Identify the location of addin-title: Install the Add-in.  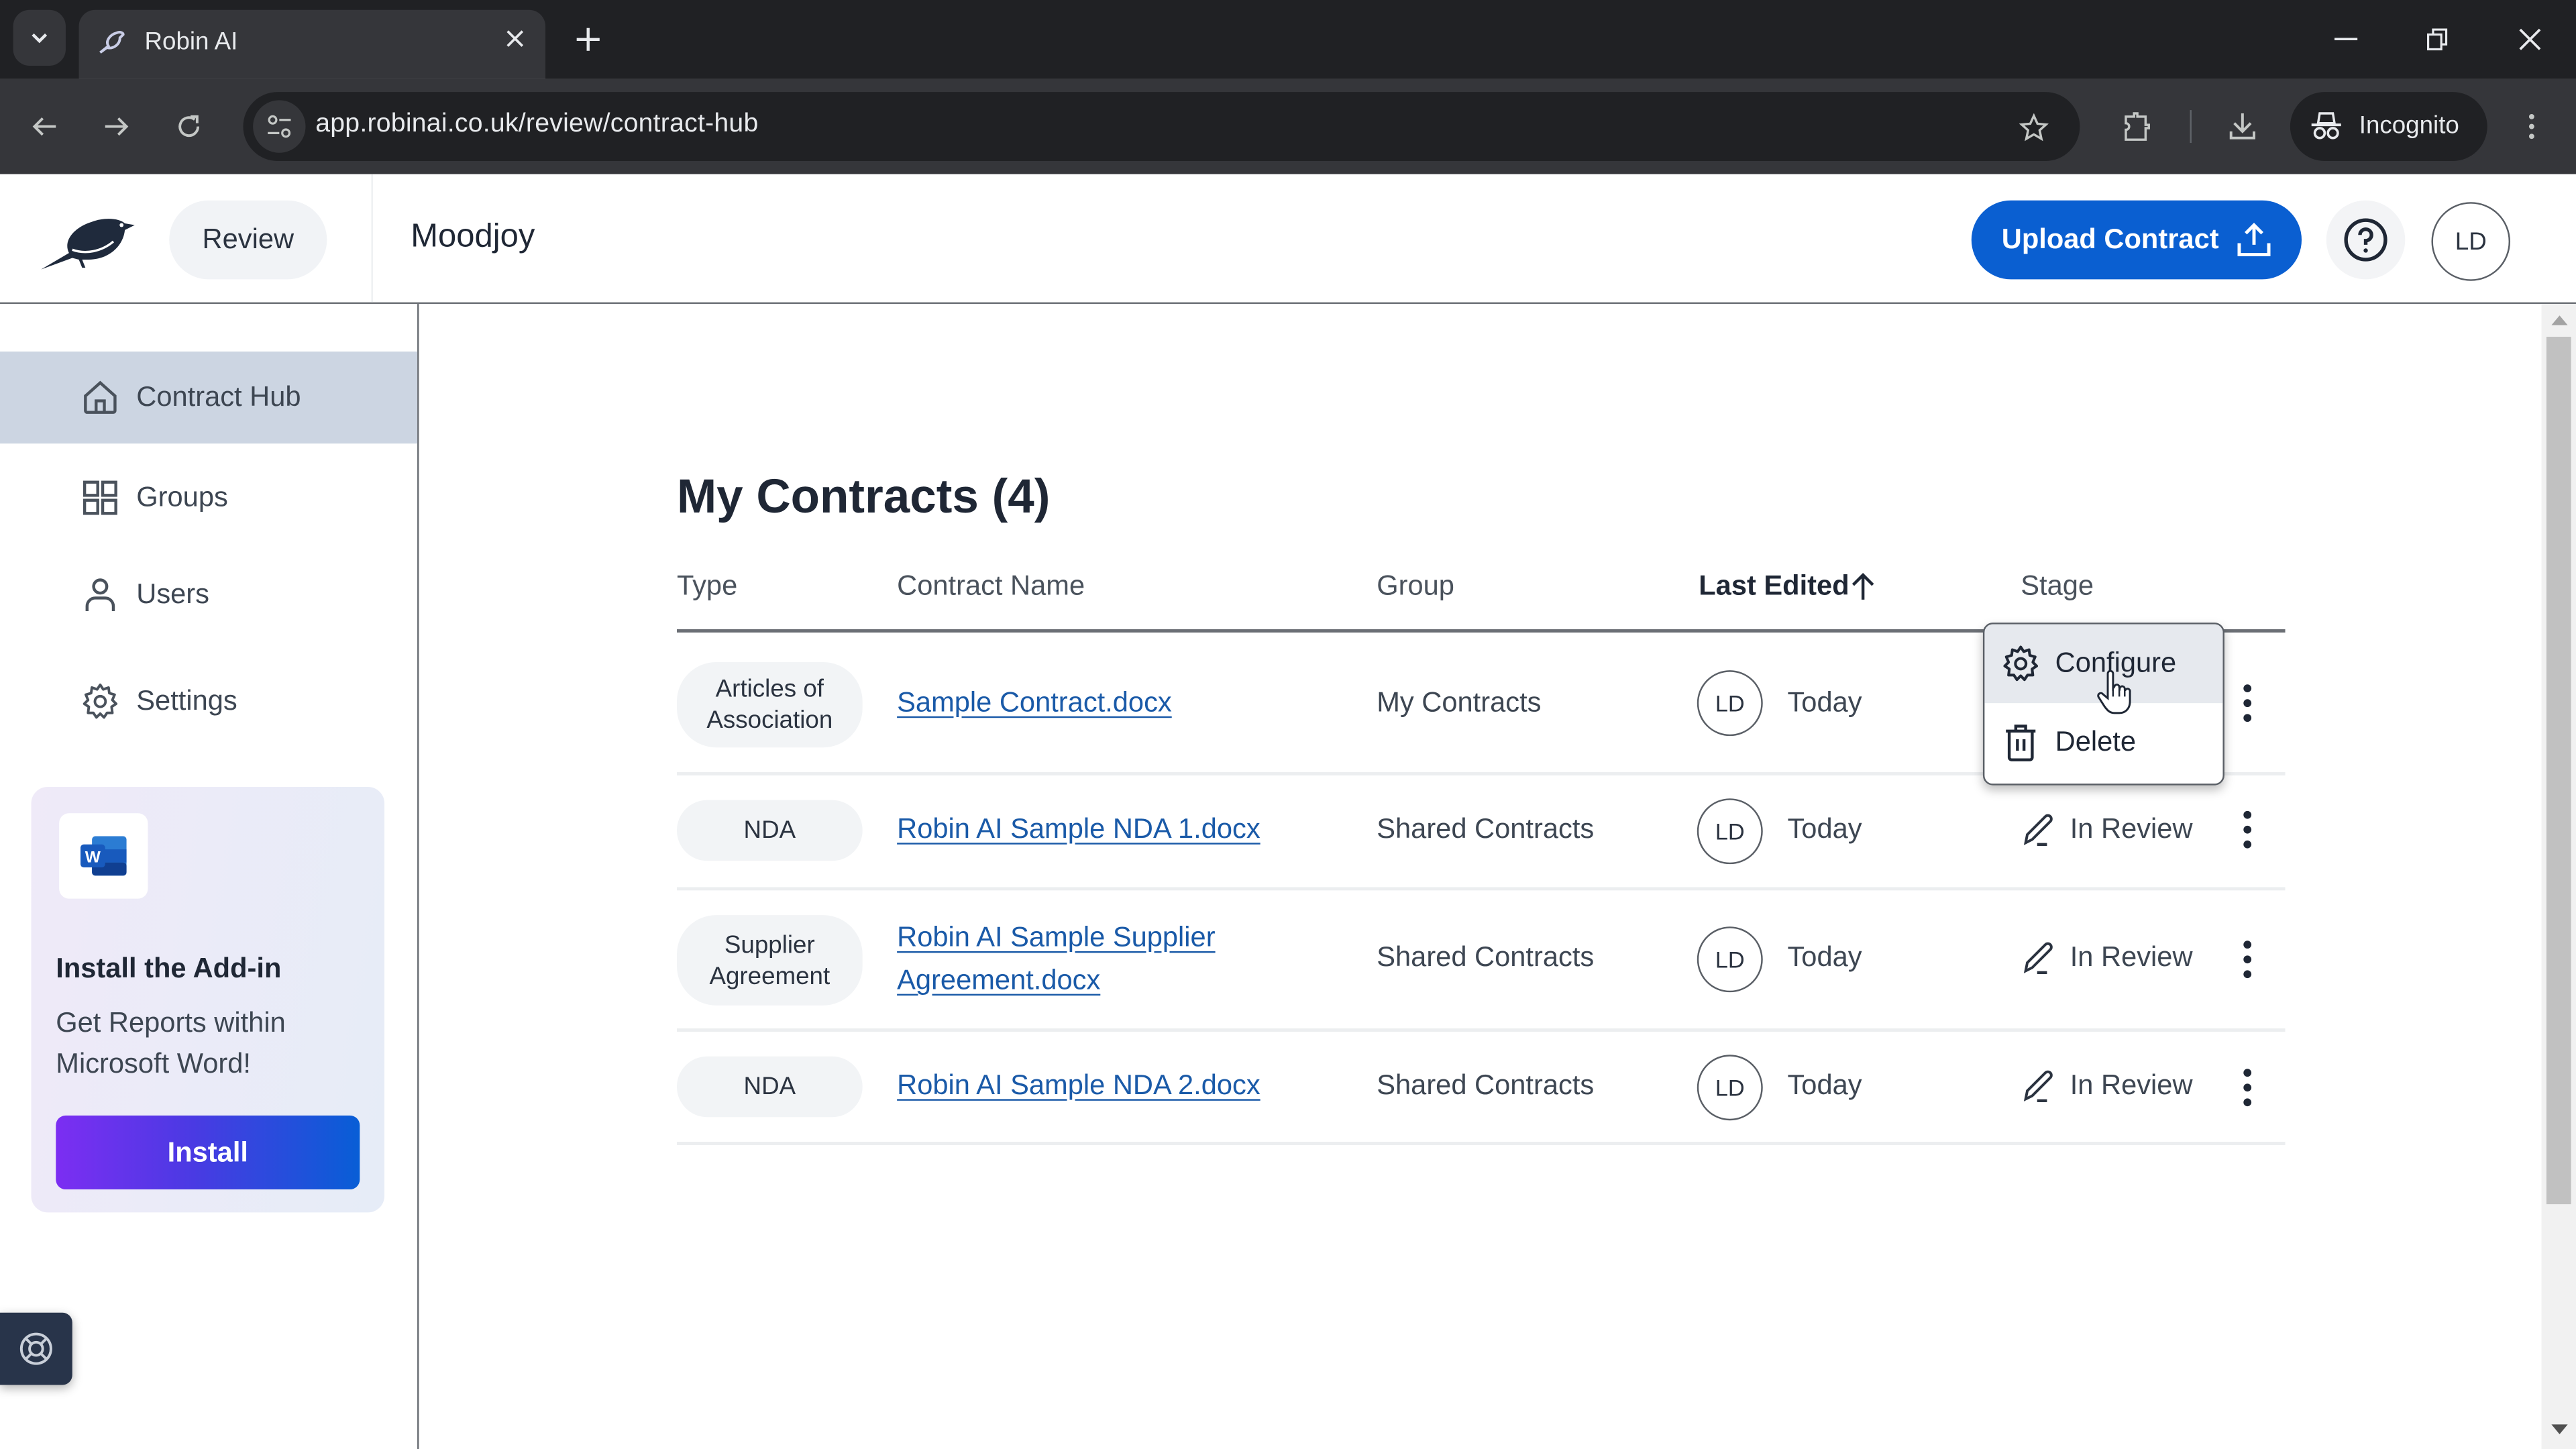
(169, 968).